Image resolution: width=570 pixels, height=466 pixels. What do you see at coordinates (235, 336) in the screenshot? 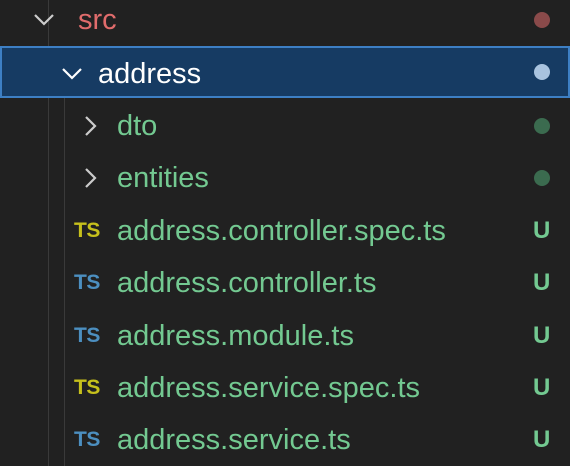
I see `file-label: address.module.ts` at bounding box center [235, 336].